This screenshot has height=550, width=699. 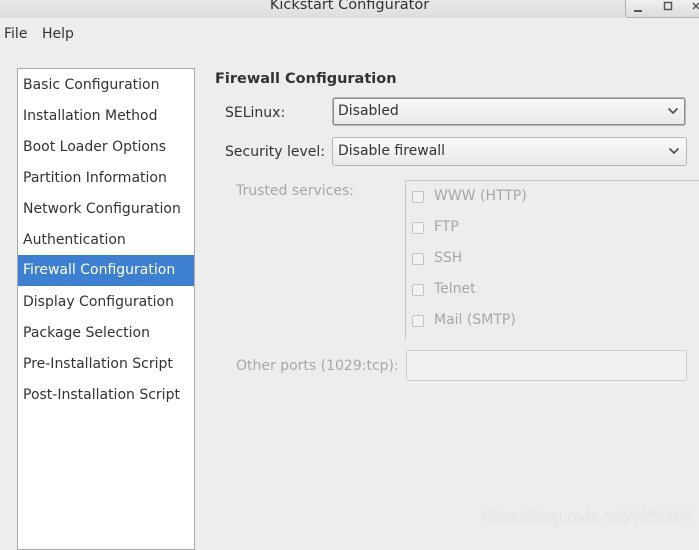 I want to click on security-level-value: Disable firewall, so click(x=392, y=151).